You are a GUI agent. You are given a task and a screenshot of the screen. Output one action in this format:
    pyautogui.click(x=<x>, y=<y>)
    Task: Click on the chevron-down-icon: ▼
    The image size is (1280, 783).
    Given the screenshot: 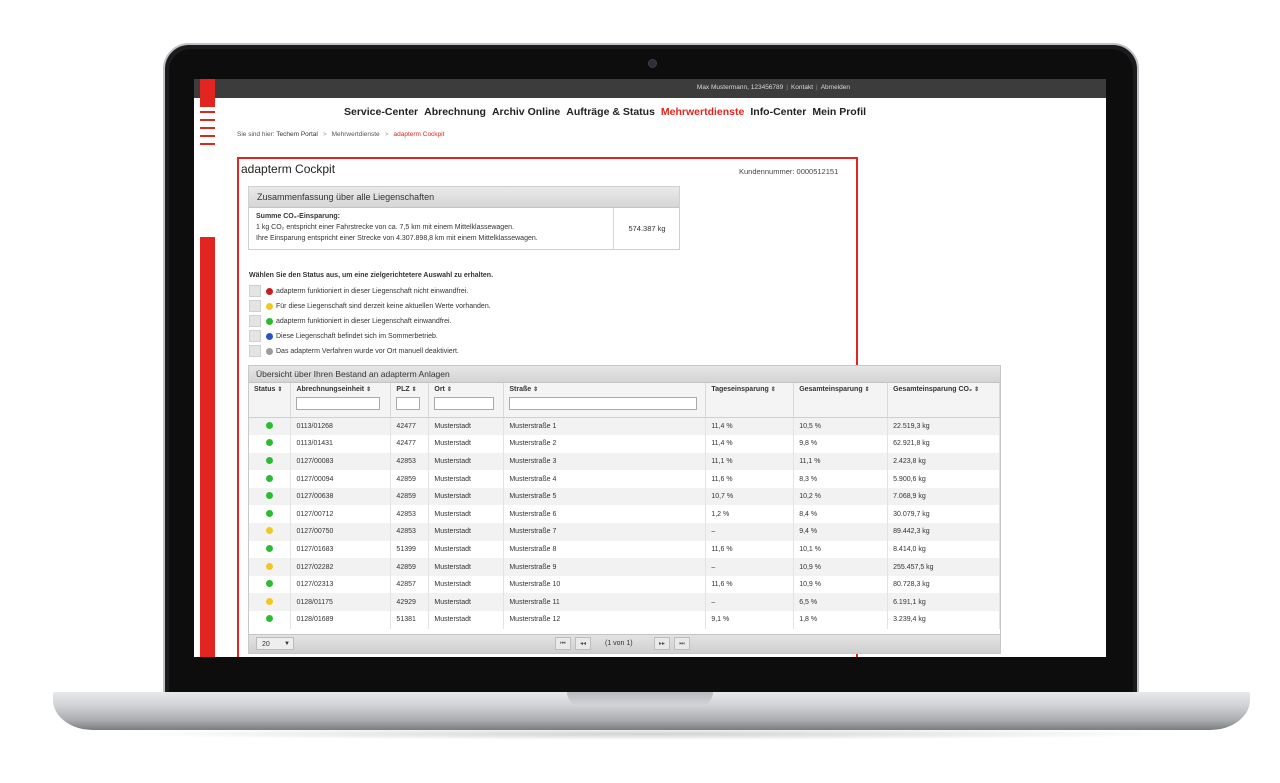 What is the action you would take?
    pyautogui.click(x=287, y=644)
    